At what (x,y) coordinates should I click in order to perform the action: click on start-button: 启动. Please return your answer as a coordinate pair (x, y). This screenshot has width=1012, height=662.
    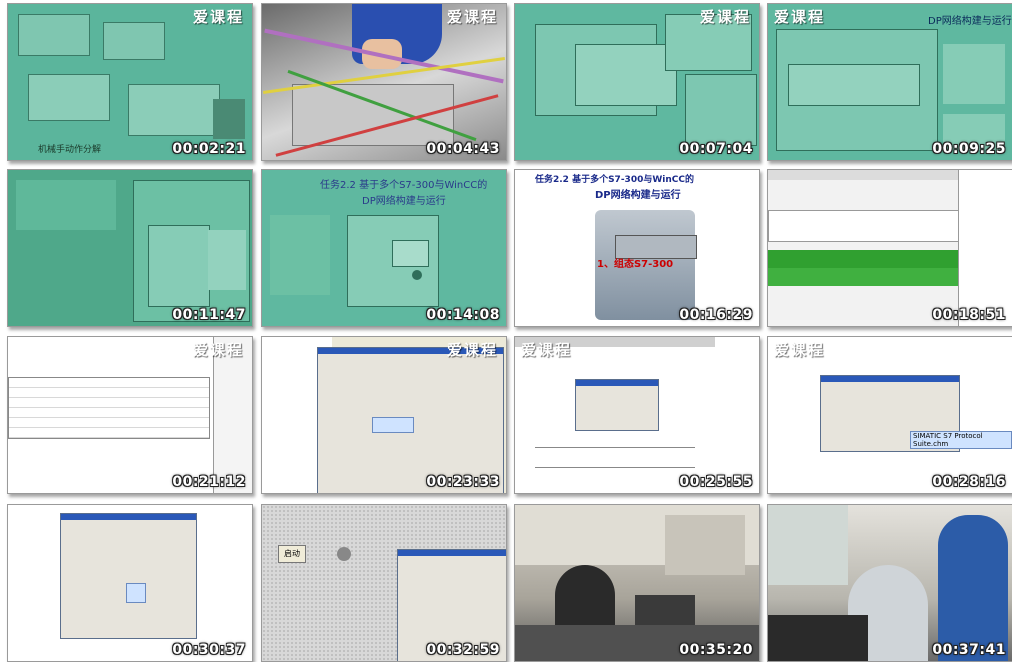
    Looking at the image, I should click on (292, 554).